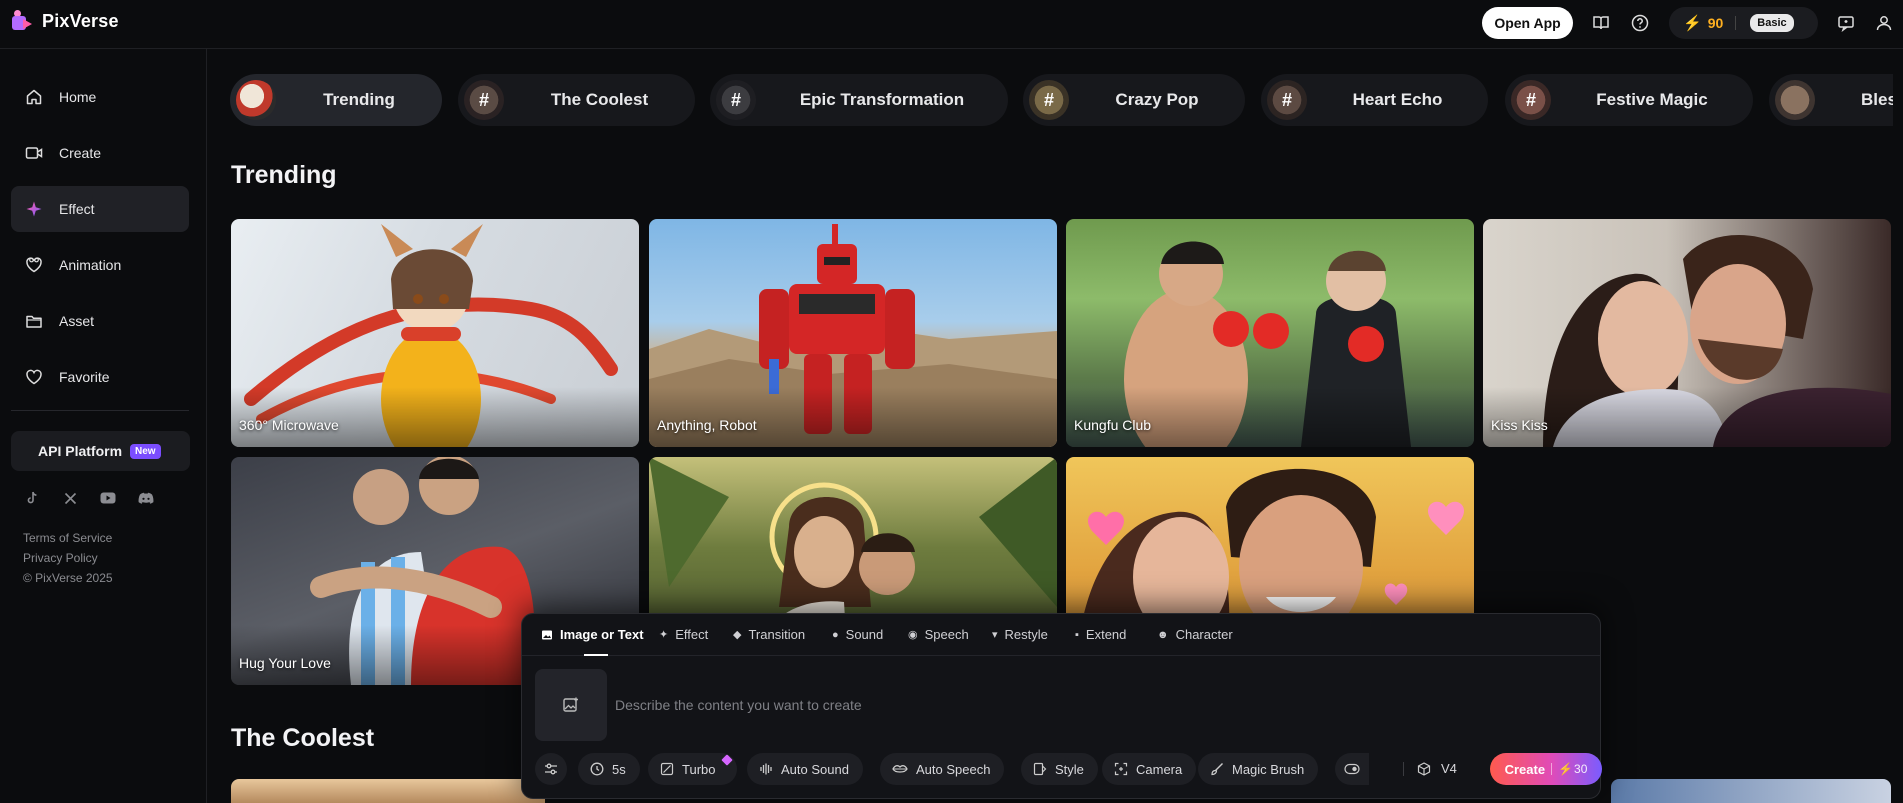 The width and height of the screenshot is (1903, 803). What do you see at coordinates (769, 634) in the screenshot?
I see `tab-transition: ◆ Transition` at bounding box center [769, 634].